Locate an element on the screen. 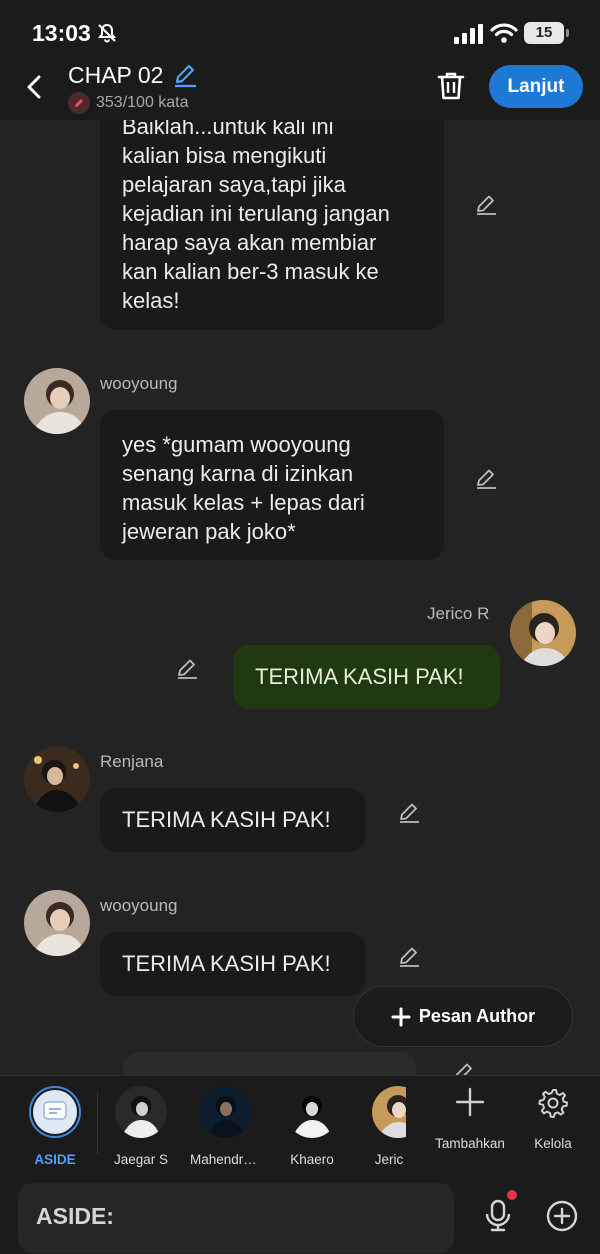 The image size is (600, 1254). message-line: masuk kelas + lepas dari is located at coordinates (243, 502).